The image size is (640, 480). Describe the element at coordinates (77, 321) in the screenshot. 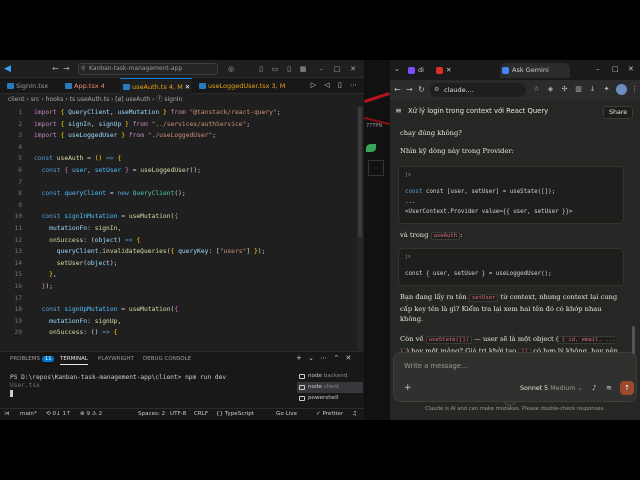

I see `code-line: mutationFn: signUp,` at that location.